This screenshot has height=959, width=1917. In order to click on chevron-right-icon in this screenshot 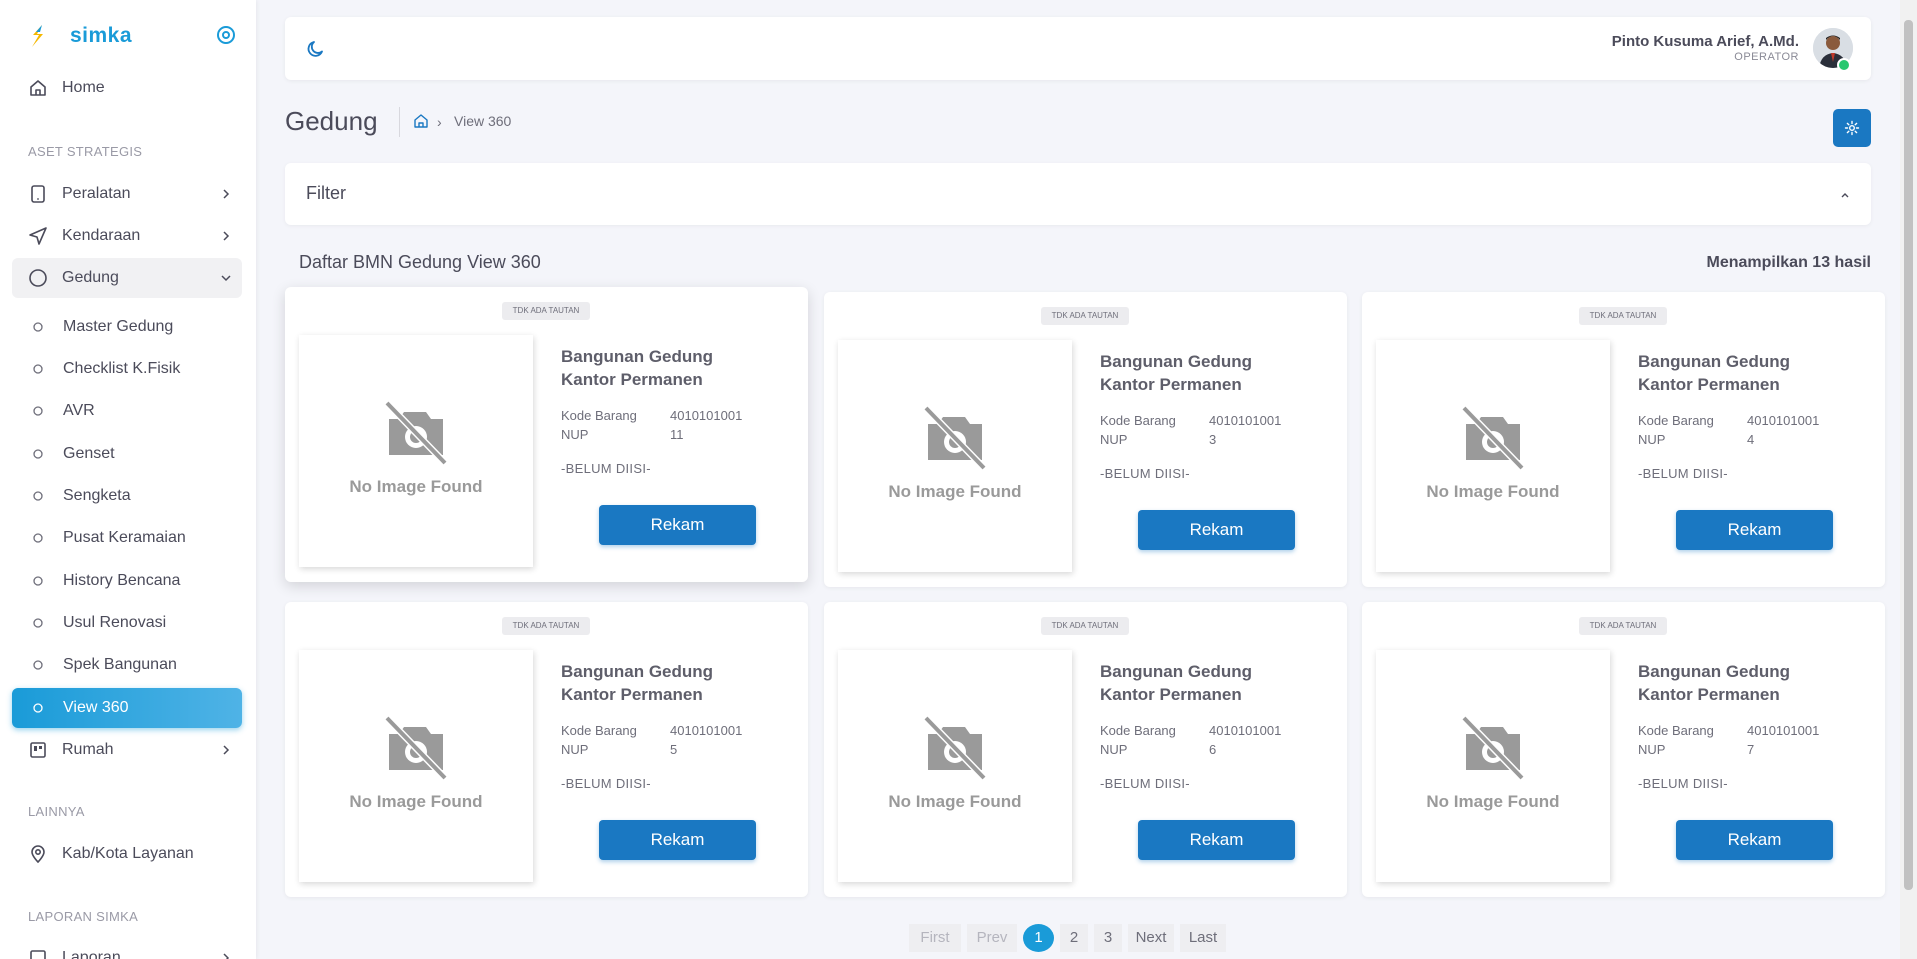, I will do `click(226, 236)`.